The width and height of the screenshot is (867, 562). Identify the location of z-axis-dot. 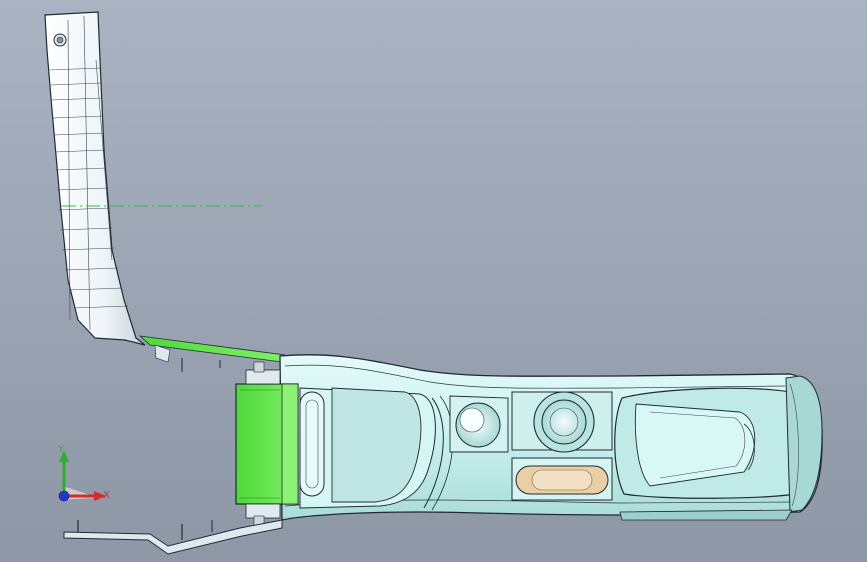
(64, 496).